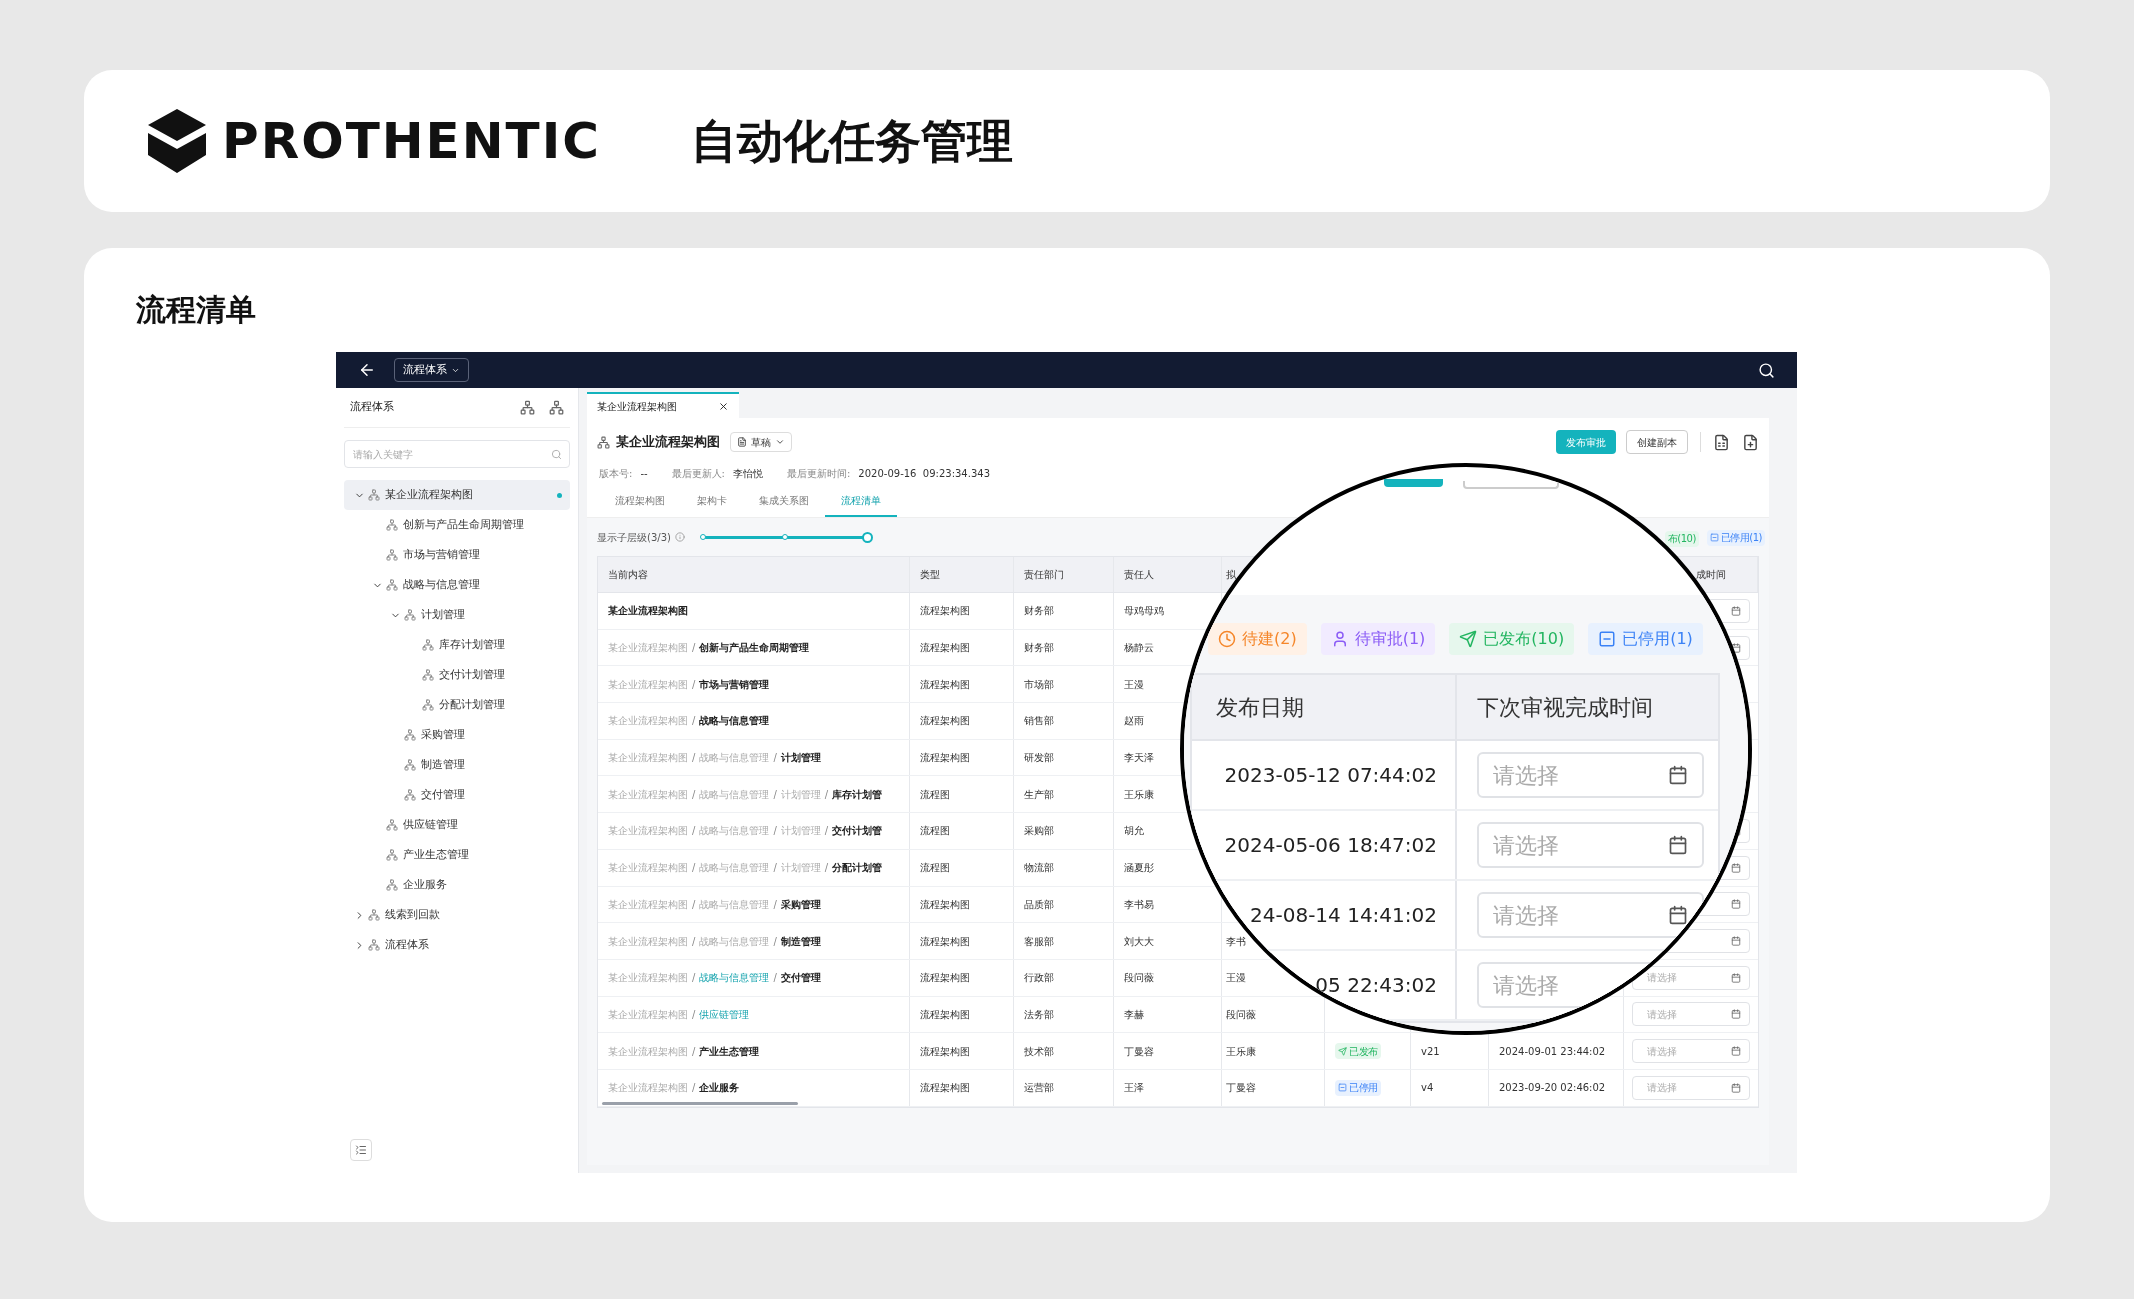 The width and height of the screenshot is (2134, 1299). I want to click on status-filter: 已发布(10), so click(1512, 639).